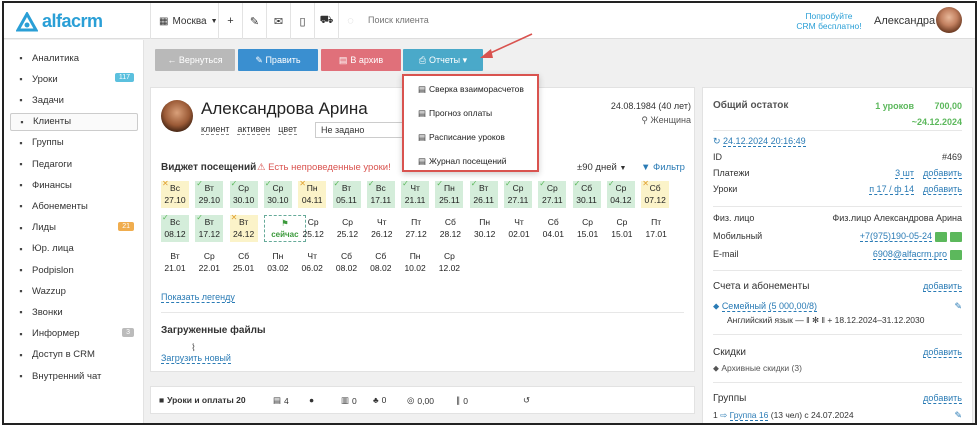  I want to click on city-selector: ▦ Москва ▼, so click(188, 21).